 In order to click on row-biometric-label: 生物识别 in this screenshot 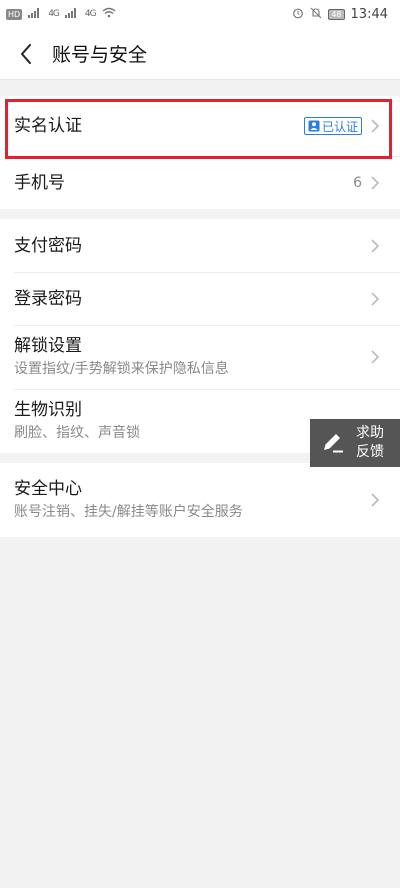, I will do `click(48, 410)`.